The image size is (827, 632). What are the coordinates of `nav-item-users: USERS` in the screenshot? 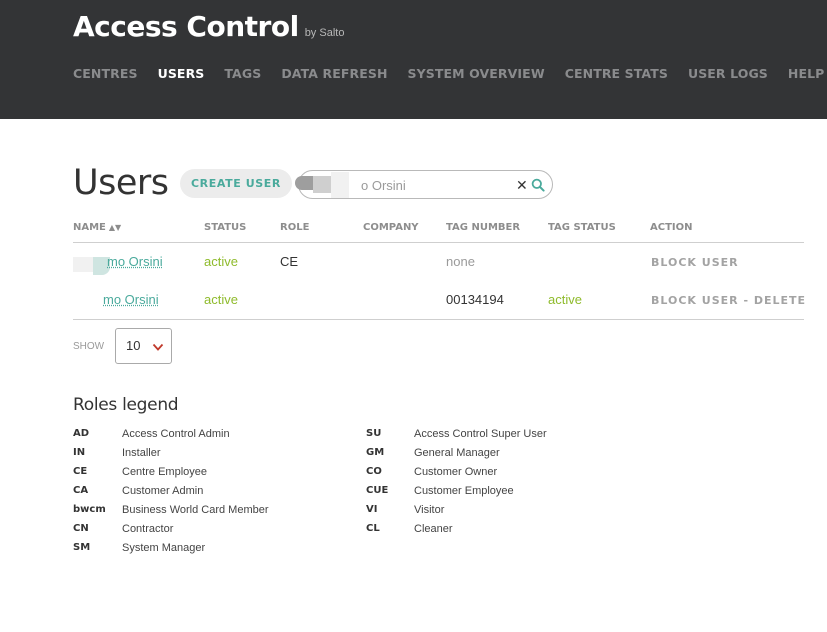 It's located at (181, 73).